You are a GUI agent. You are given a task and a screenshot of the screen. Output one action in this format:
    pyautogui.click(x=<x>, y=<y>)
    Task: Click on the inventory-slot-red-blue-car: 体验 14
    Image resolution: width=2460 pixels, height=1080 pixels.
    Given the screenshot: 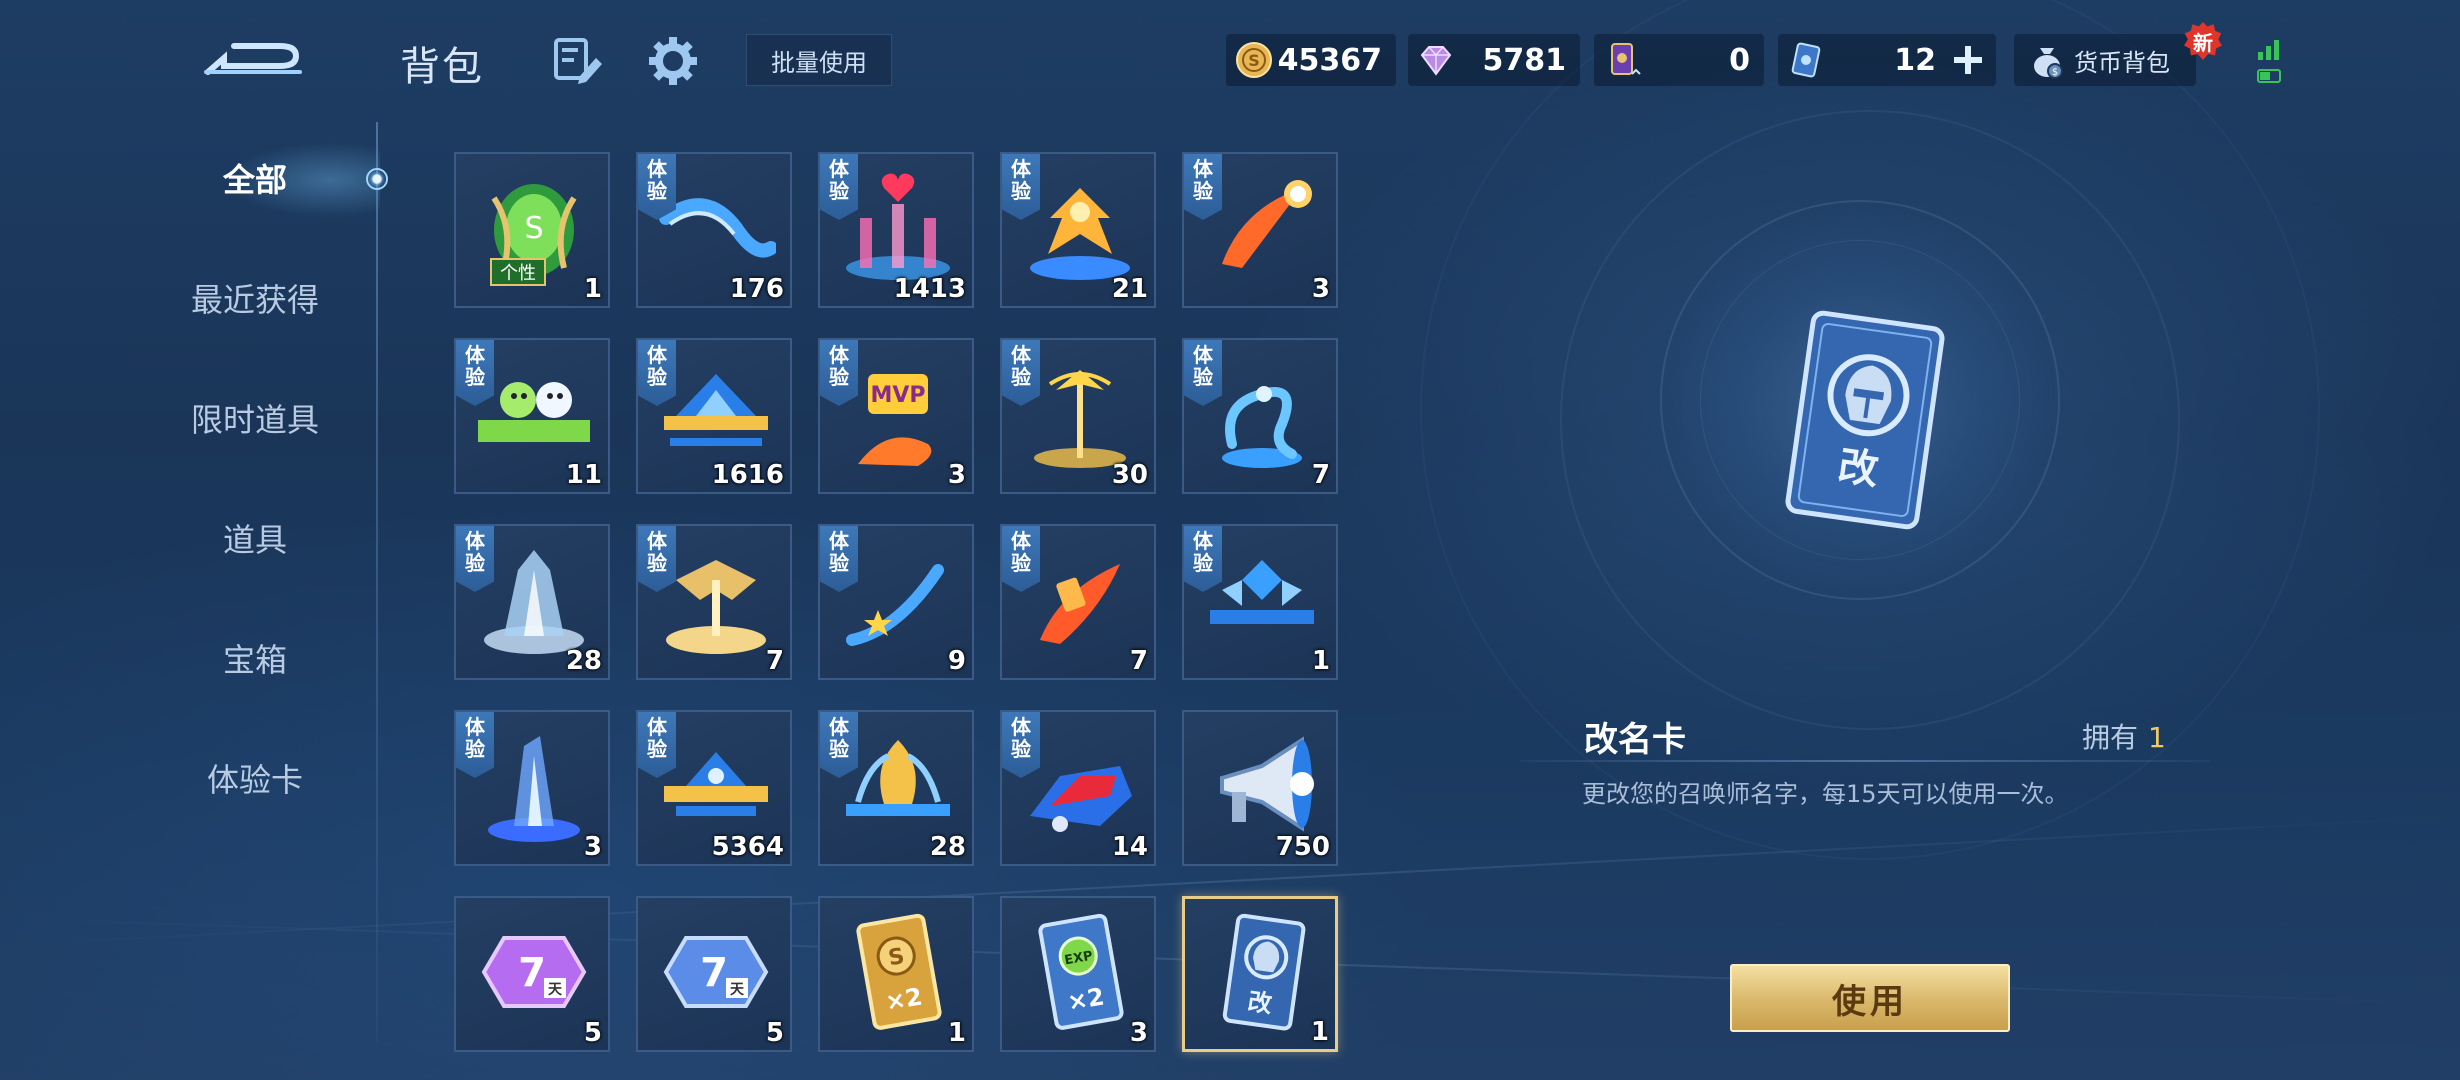 What is the action you would take?
    pyautogui.click(x=1078, y=788)
    